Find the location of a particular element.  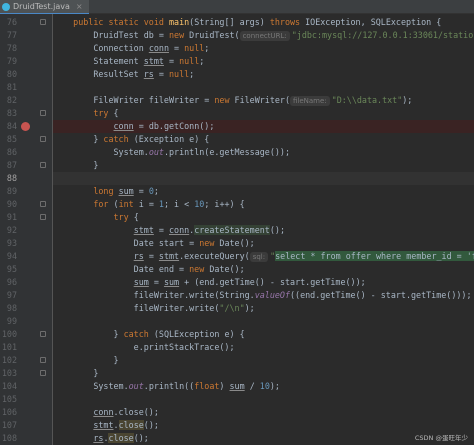

code-line: conn = db.getConn(); is located at coordinates (263, 126).